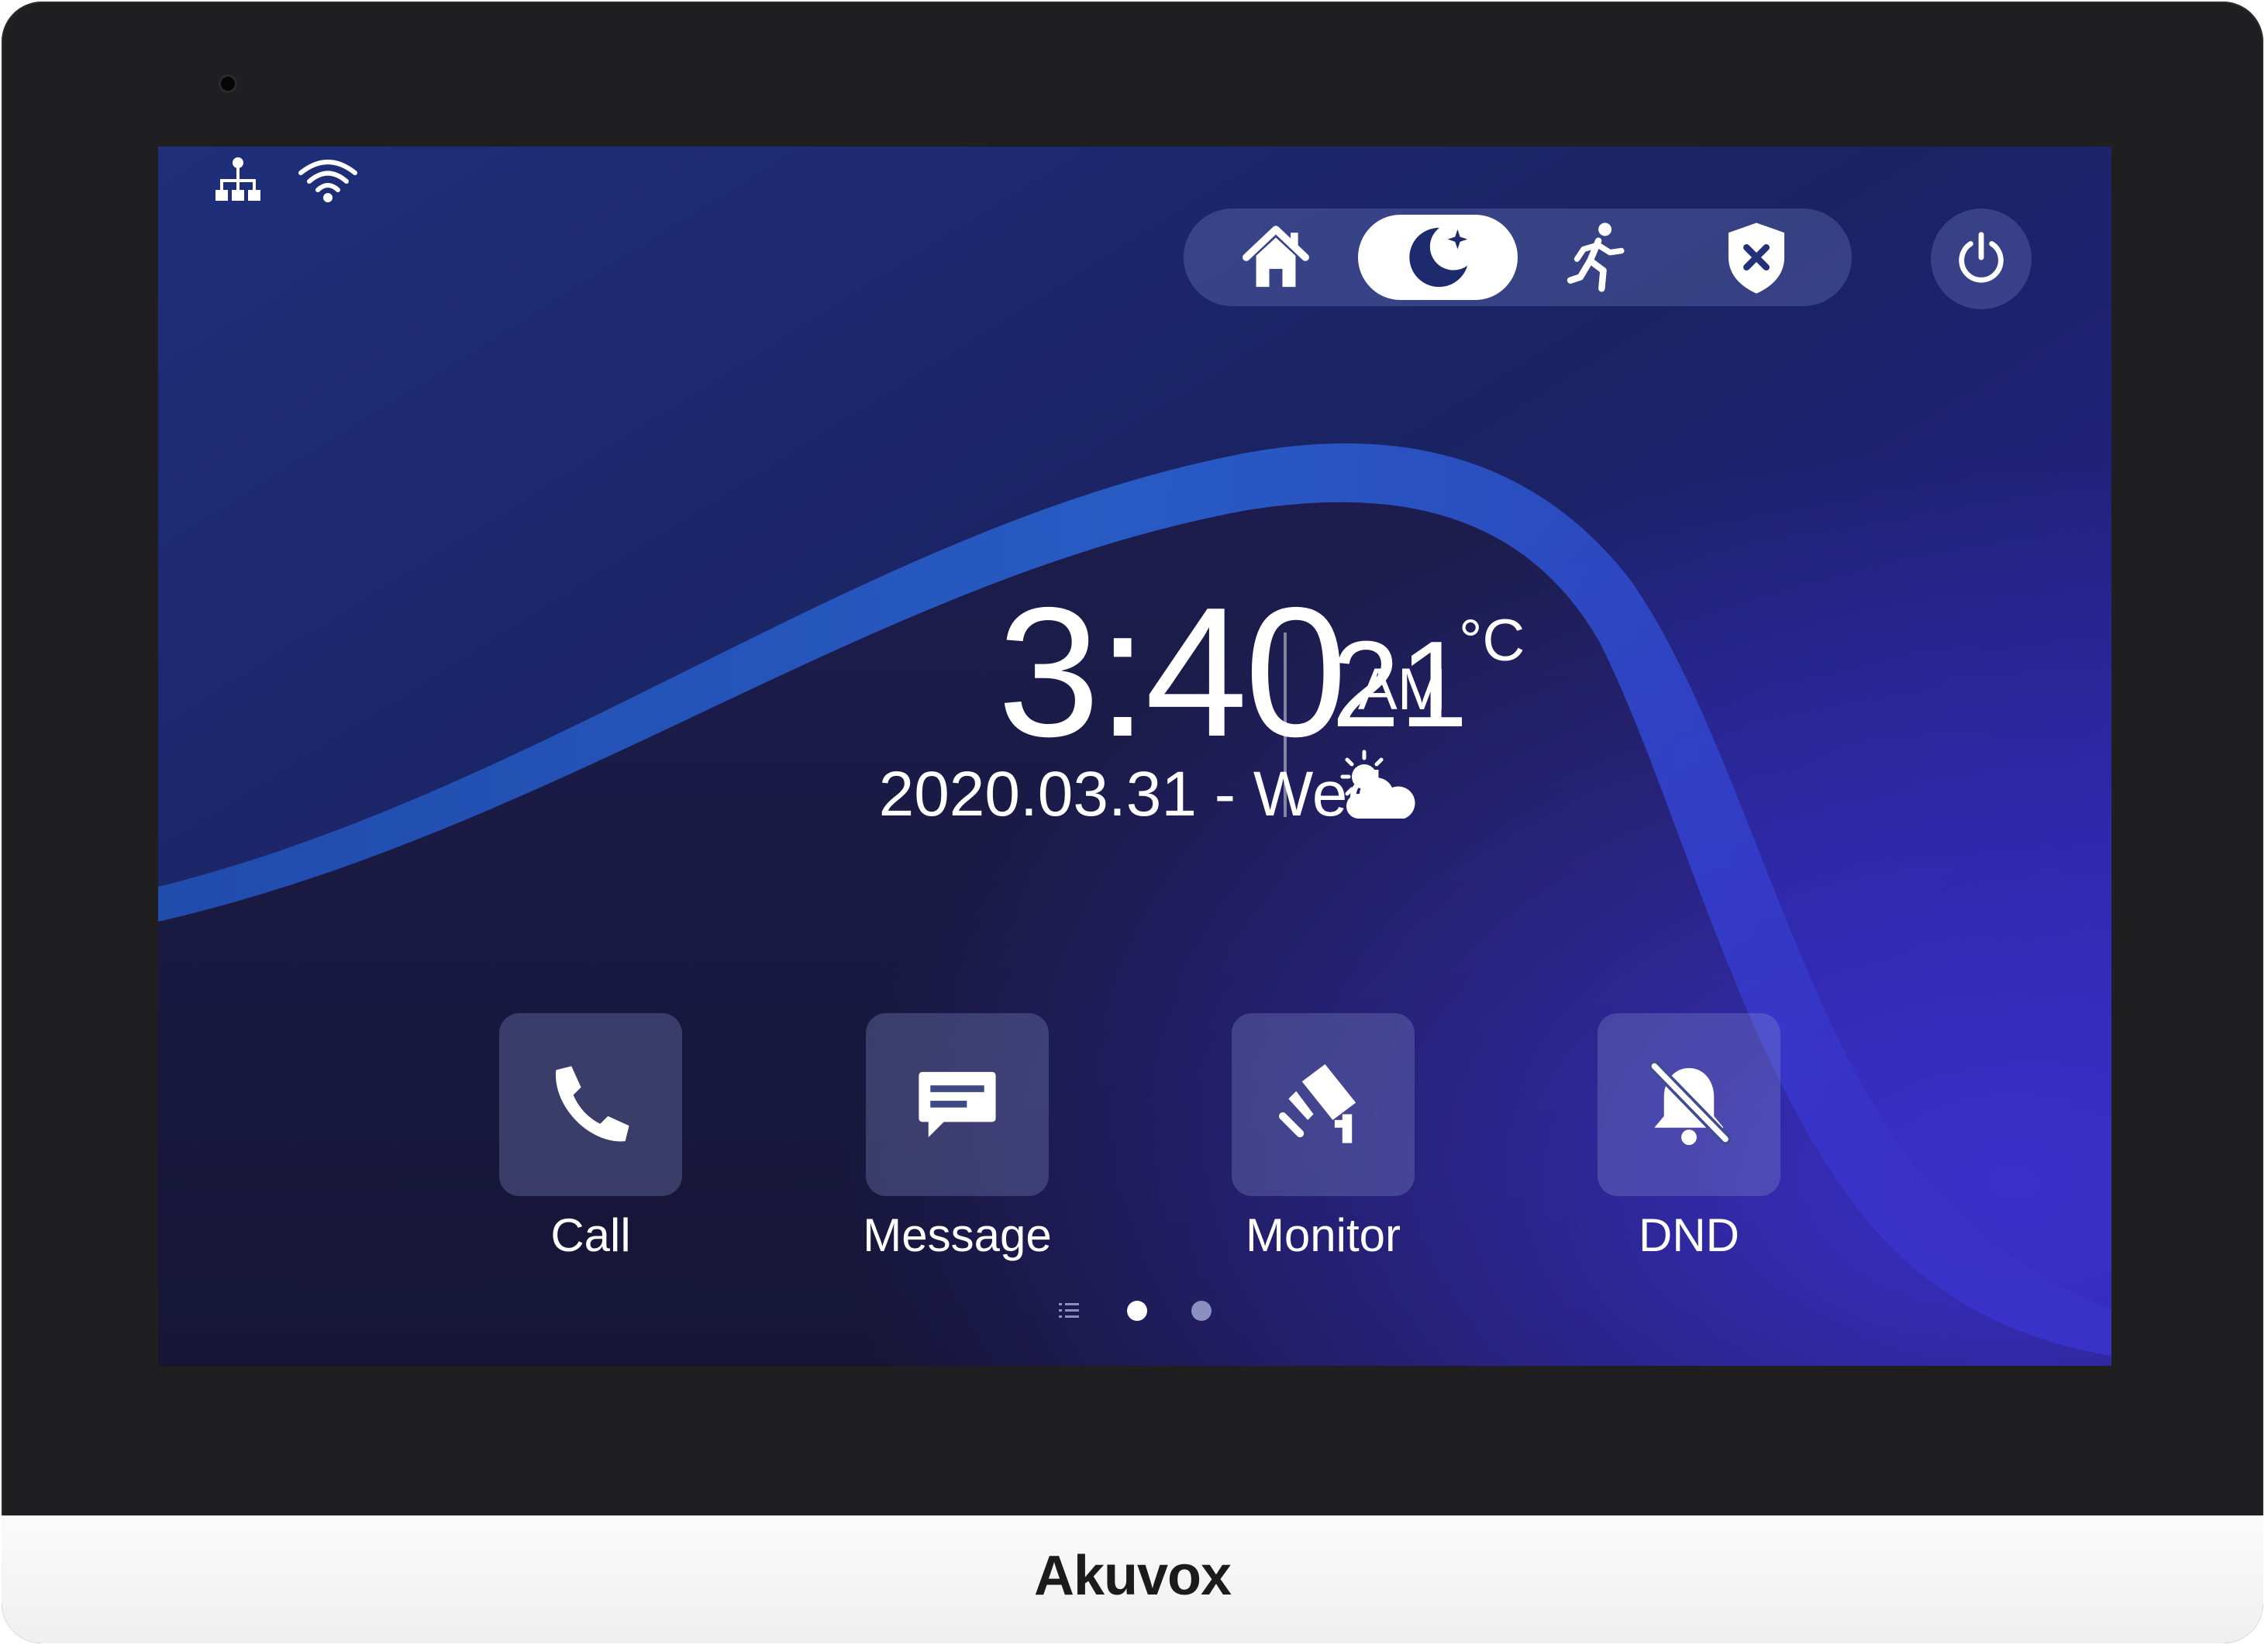  Describe the element at coordinates (1492, 641) in the screenshot. I see `temperature-unit: °C` at that location.